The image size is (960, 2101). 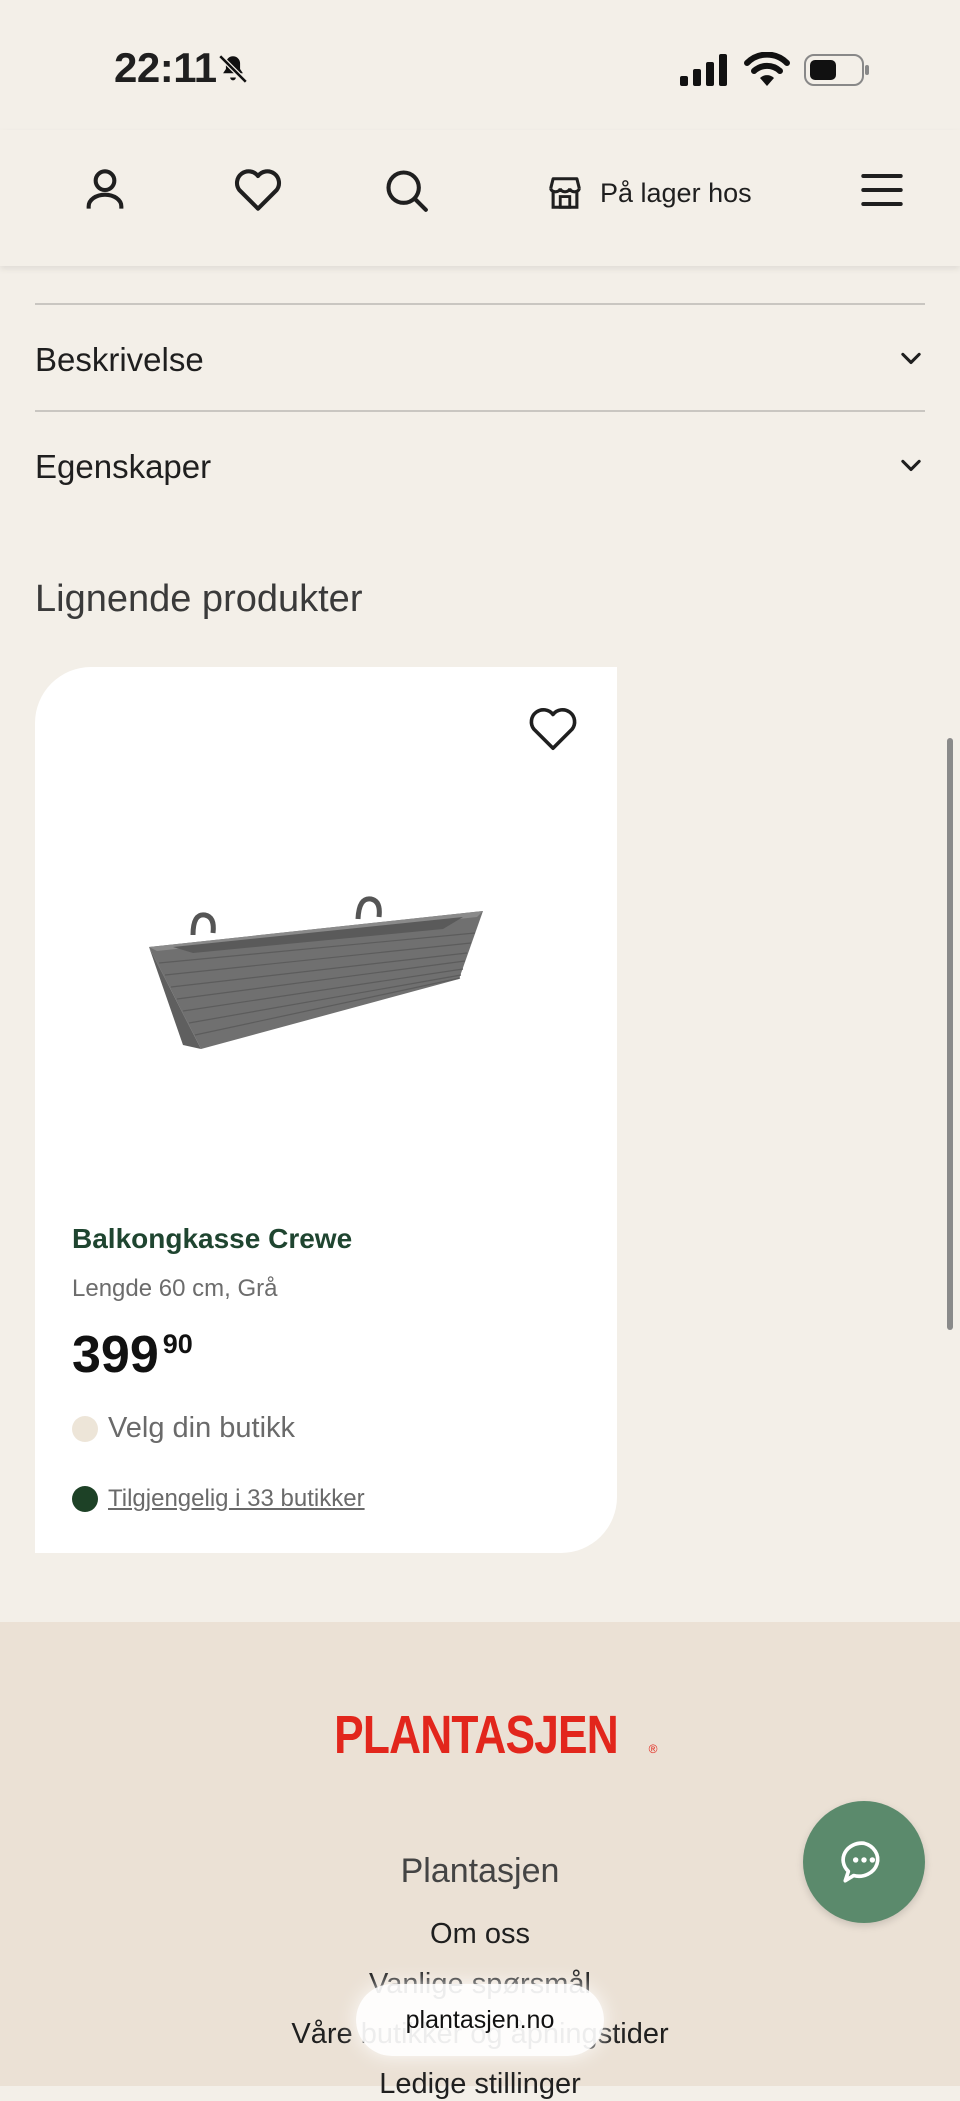 I want to click on site-header: På lager hos, so click(x=480, y=198).